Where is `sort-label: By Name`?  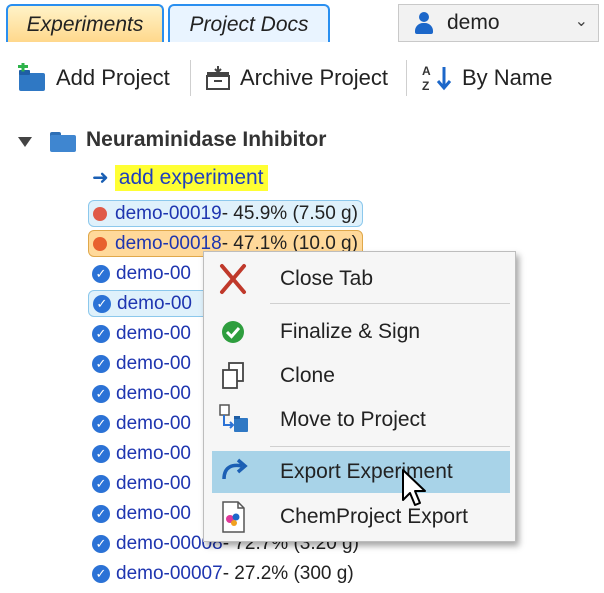
sort-label: By Name is located at coordinates (507, 77).